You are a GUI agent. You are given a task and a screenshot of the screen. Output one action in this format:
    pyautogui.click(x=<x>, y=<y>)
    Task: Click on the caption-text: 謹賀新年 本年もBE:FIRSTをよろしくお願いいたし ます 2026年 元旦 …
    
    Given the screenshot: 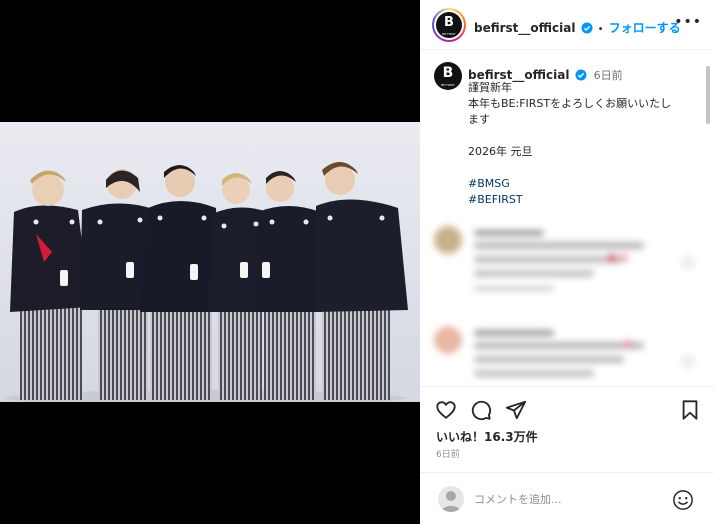 What is the action you would take?
    pyautogui.click(x=588, y=144)
    